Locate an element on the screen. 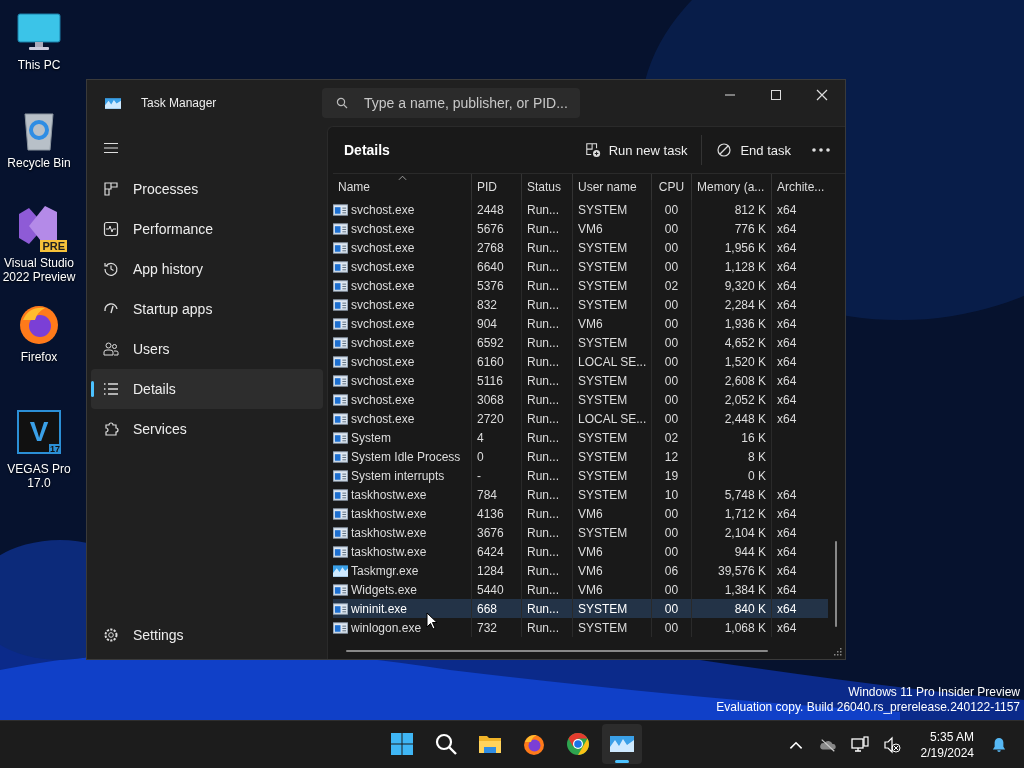 This screenshot has width=1024, height=768. nav-item: Startup apps is located at coordinates (207, 309).